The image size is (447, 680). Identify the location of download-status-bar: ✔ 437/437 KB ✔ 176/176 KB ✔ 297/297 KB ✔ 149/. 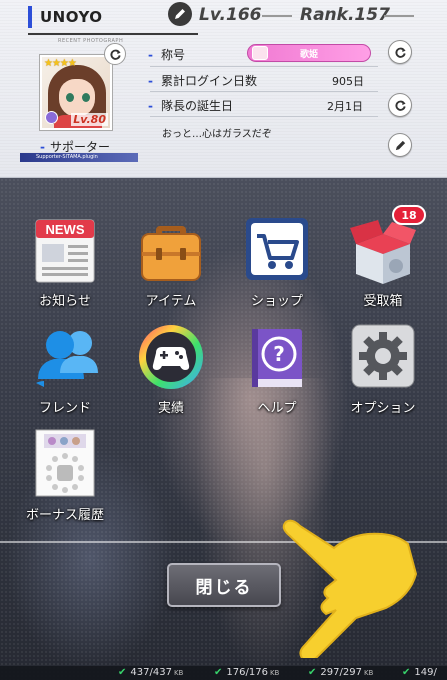
(223, 673).